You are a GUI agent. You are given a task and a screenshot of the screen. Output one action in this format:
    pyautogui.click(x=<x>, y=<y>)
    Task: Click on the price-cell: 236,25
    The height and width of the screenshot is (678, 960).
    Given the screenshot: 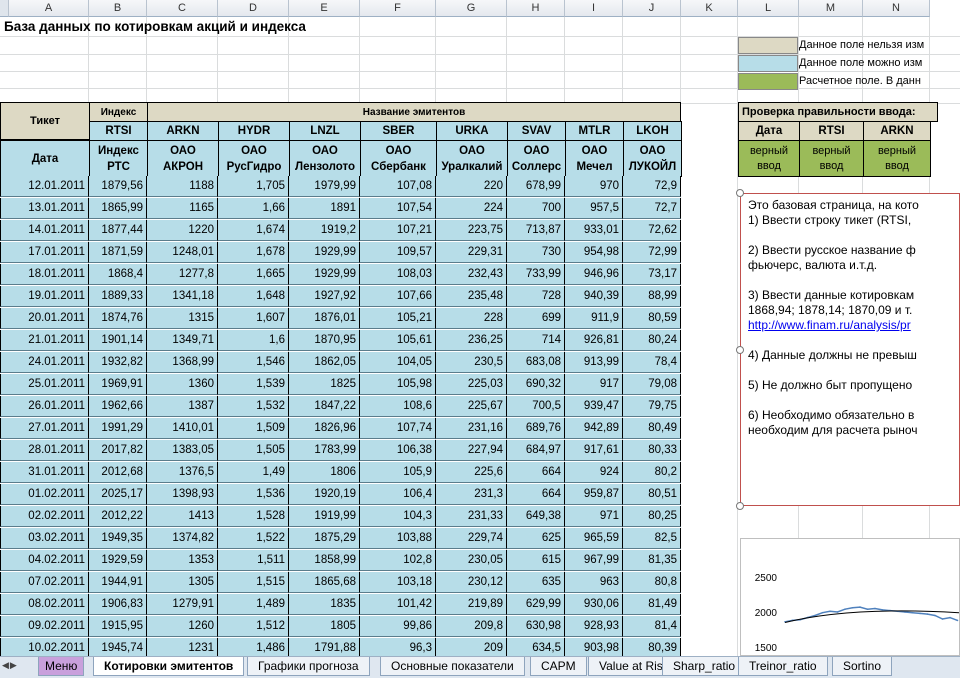 What is the action you would take?
    pyautogui.click(x=471, y=340)
    